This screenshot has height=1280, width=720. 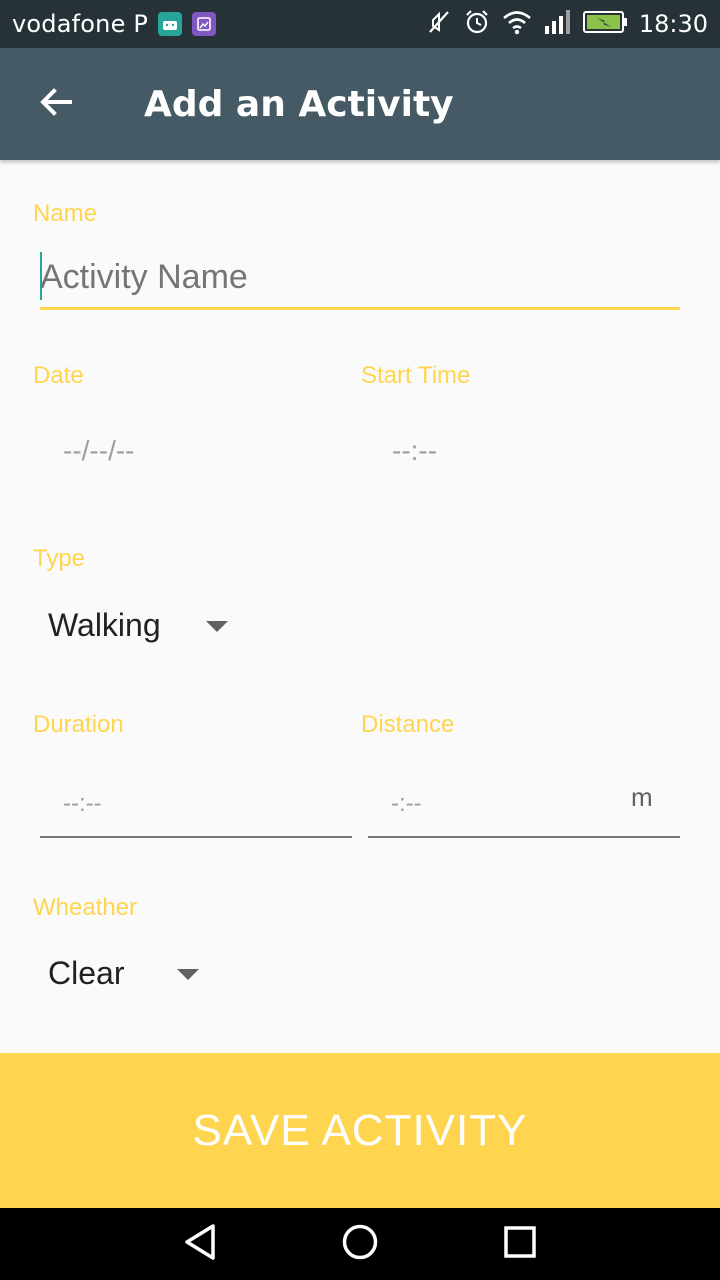 What do you see at coordinates (416, 375) in the screenshot?
I see `start-time-label: Start Time` at bounding box center [416, 375].